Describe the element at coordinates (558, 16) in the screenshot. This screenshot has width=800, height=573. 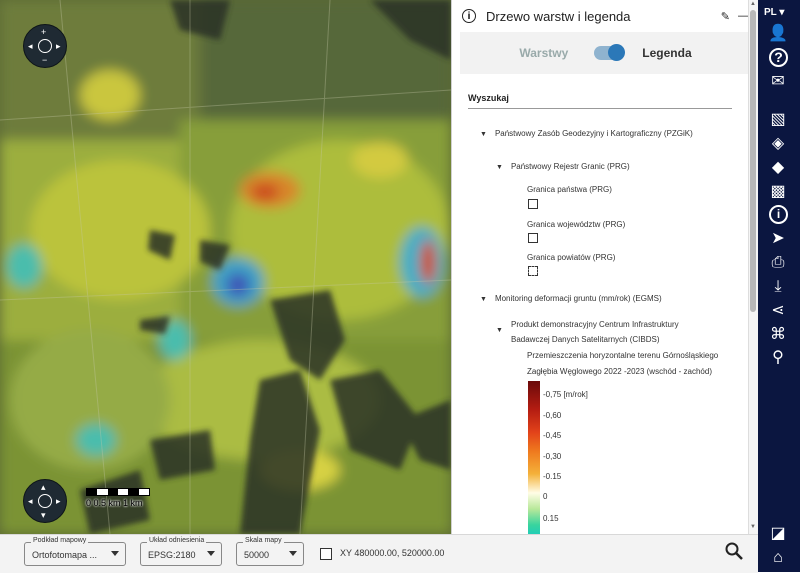
I see `panel-title: Drzewo warstw i legenda` at that location.